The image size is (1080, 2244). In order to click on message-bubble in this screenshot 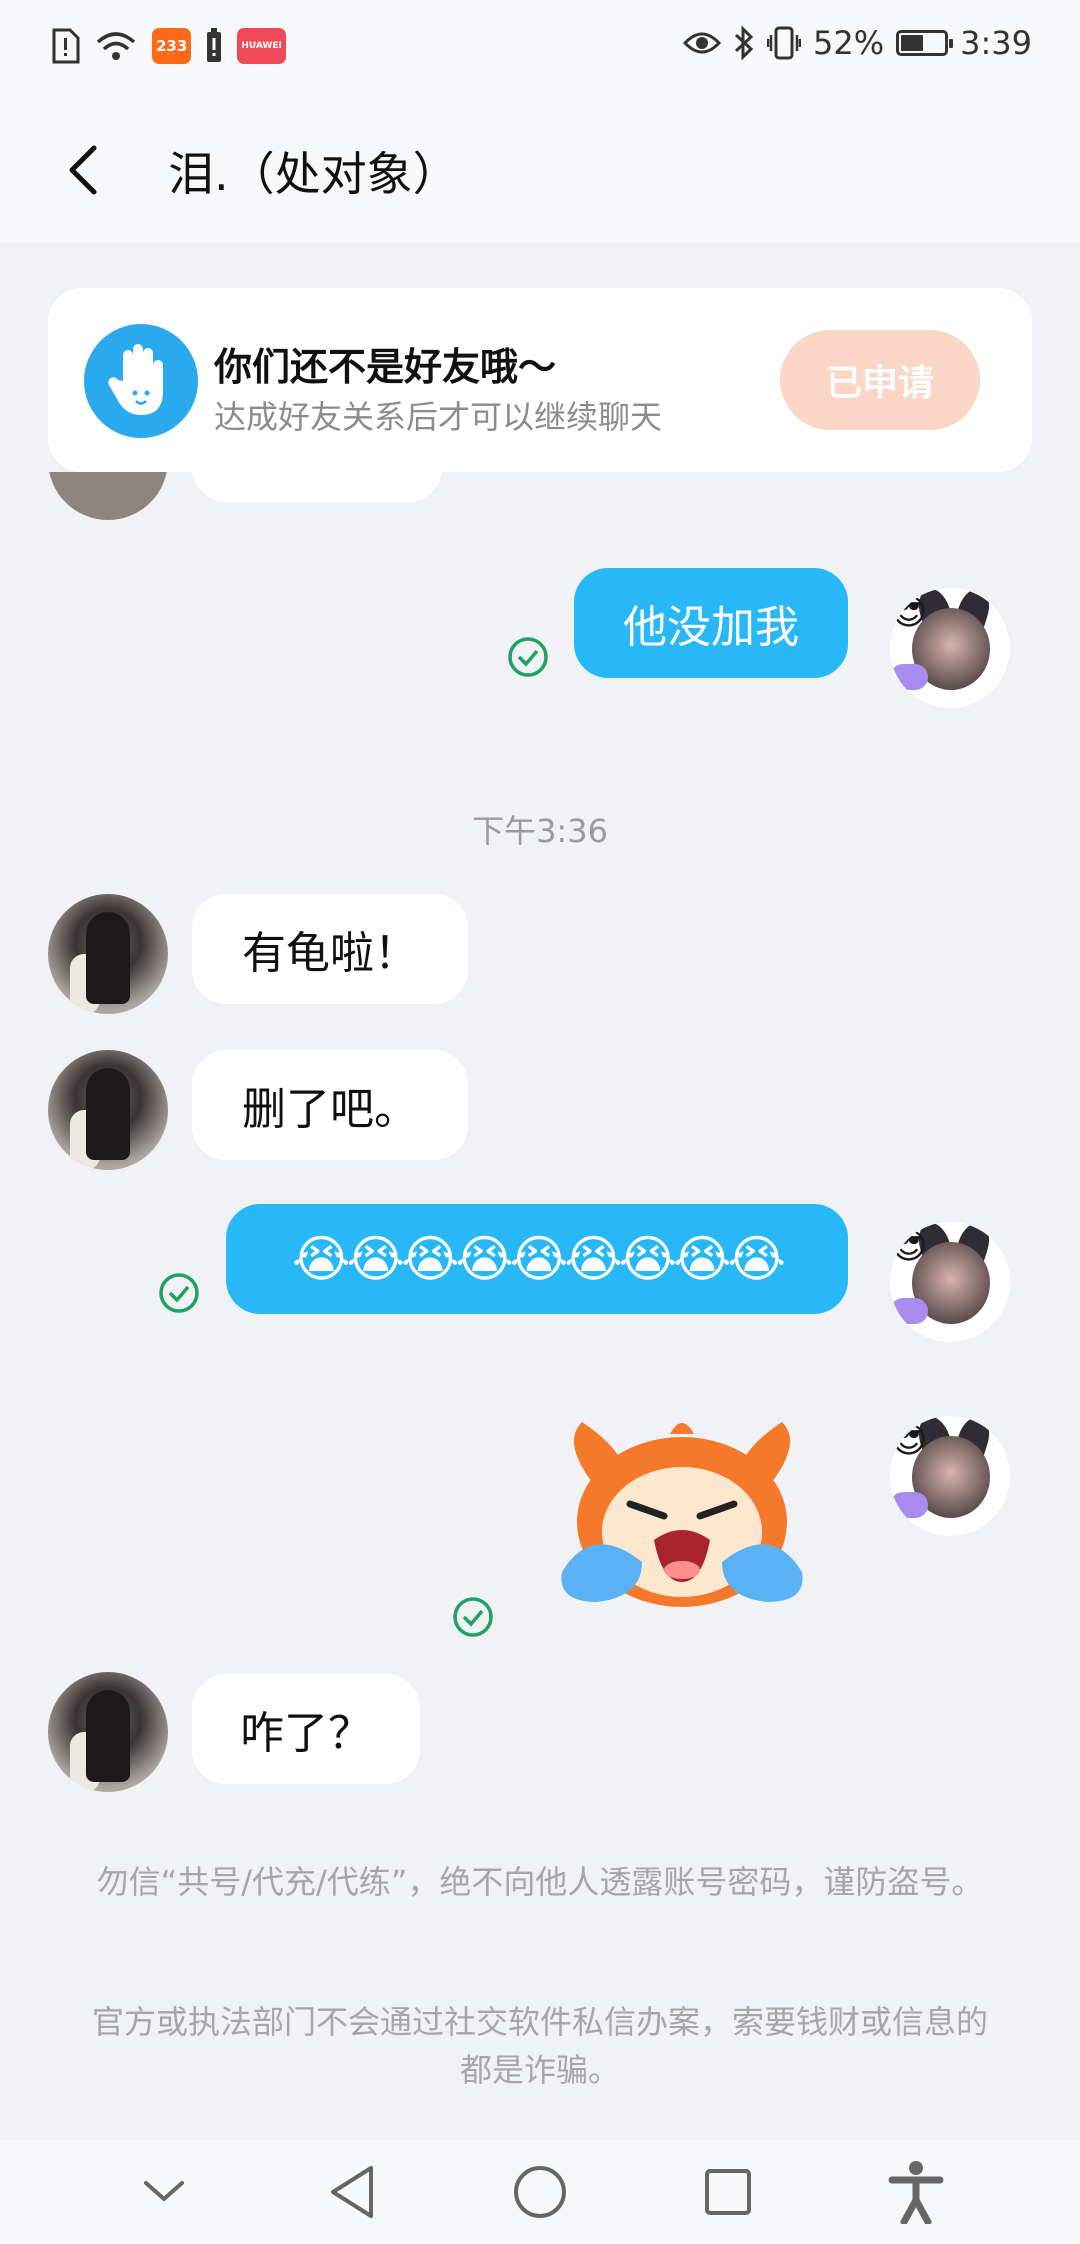, I will do `click(317, 487)`.